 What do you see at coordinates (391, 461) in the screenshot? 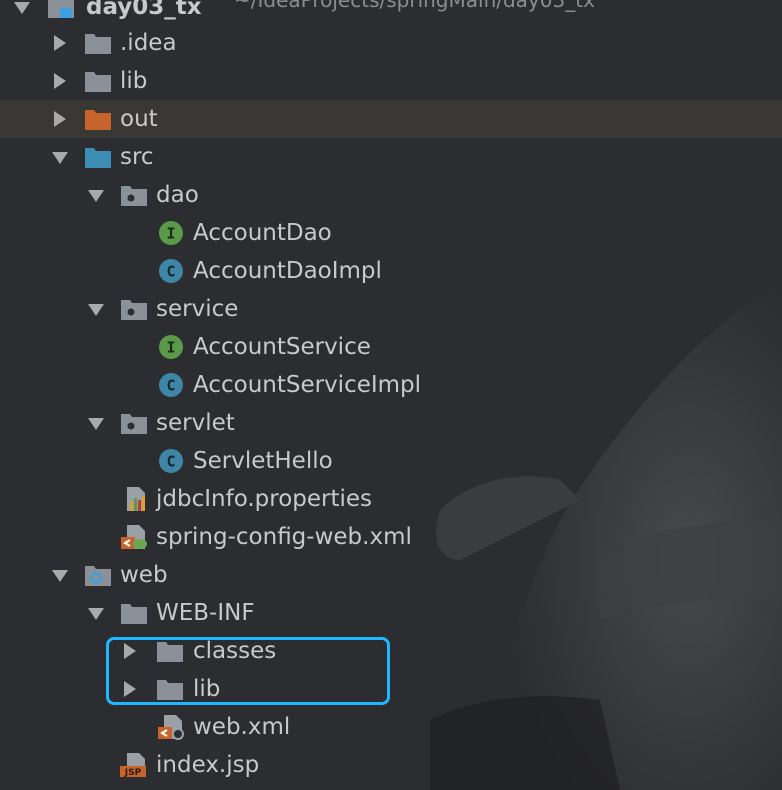
I see `tree-item-servlethello: C ServletHello` at bounding box center [391, 461].